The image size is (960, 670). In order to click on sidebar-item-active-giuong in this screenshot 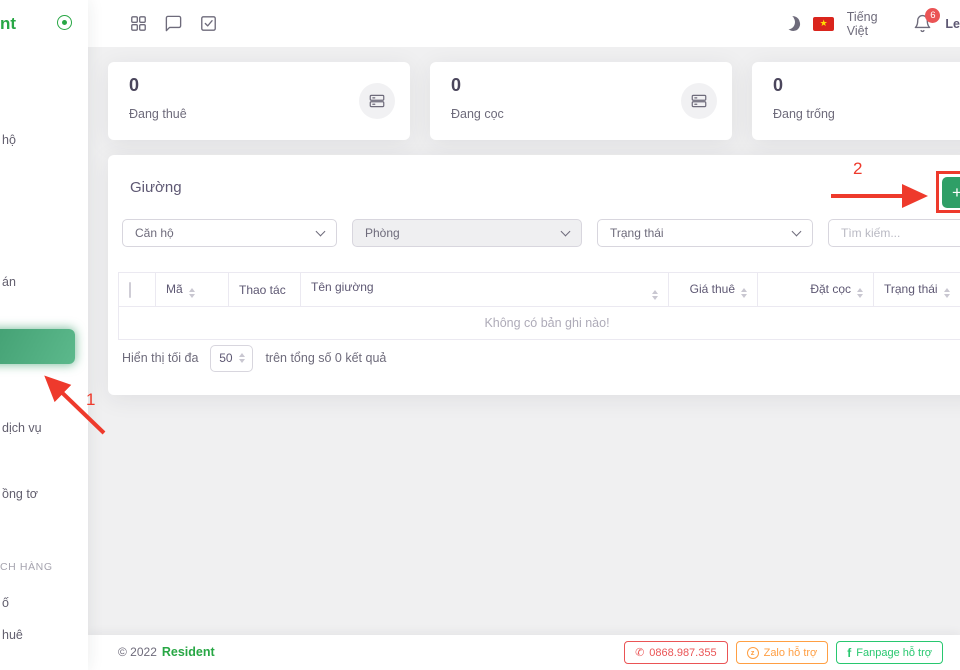, I will do `click(37, 346)`.